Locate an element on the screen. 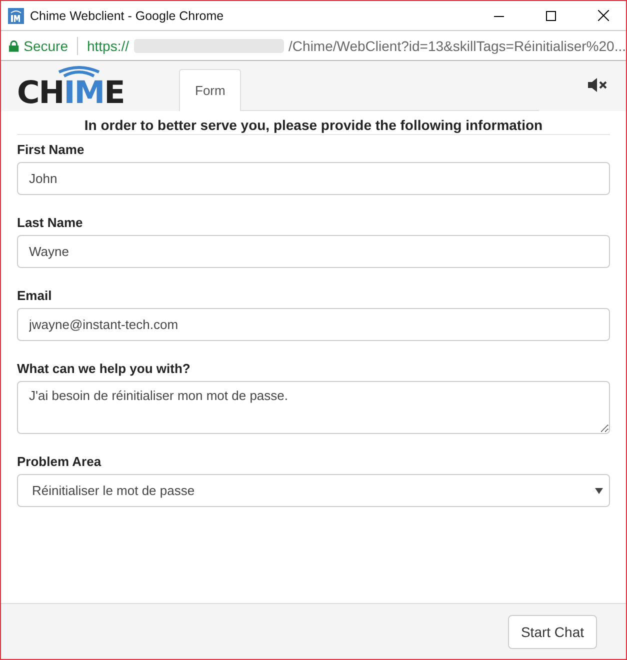  secure-label: Secure is located at coordinates (46, 46).